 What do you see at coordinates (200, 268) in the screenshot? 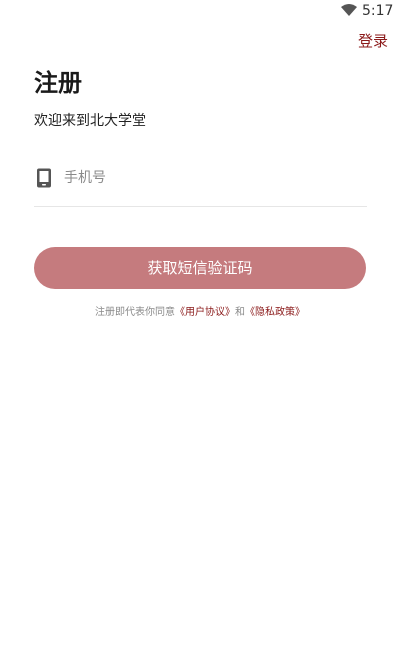
I see `get-sms-code-button: 获取短信验证码` at bounding box center [200, 268].